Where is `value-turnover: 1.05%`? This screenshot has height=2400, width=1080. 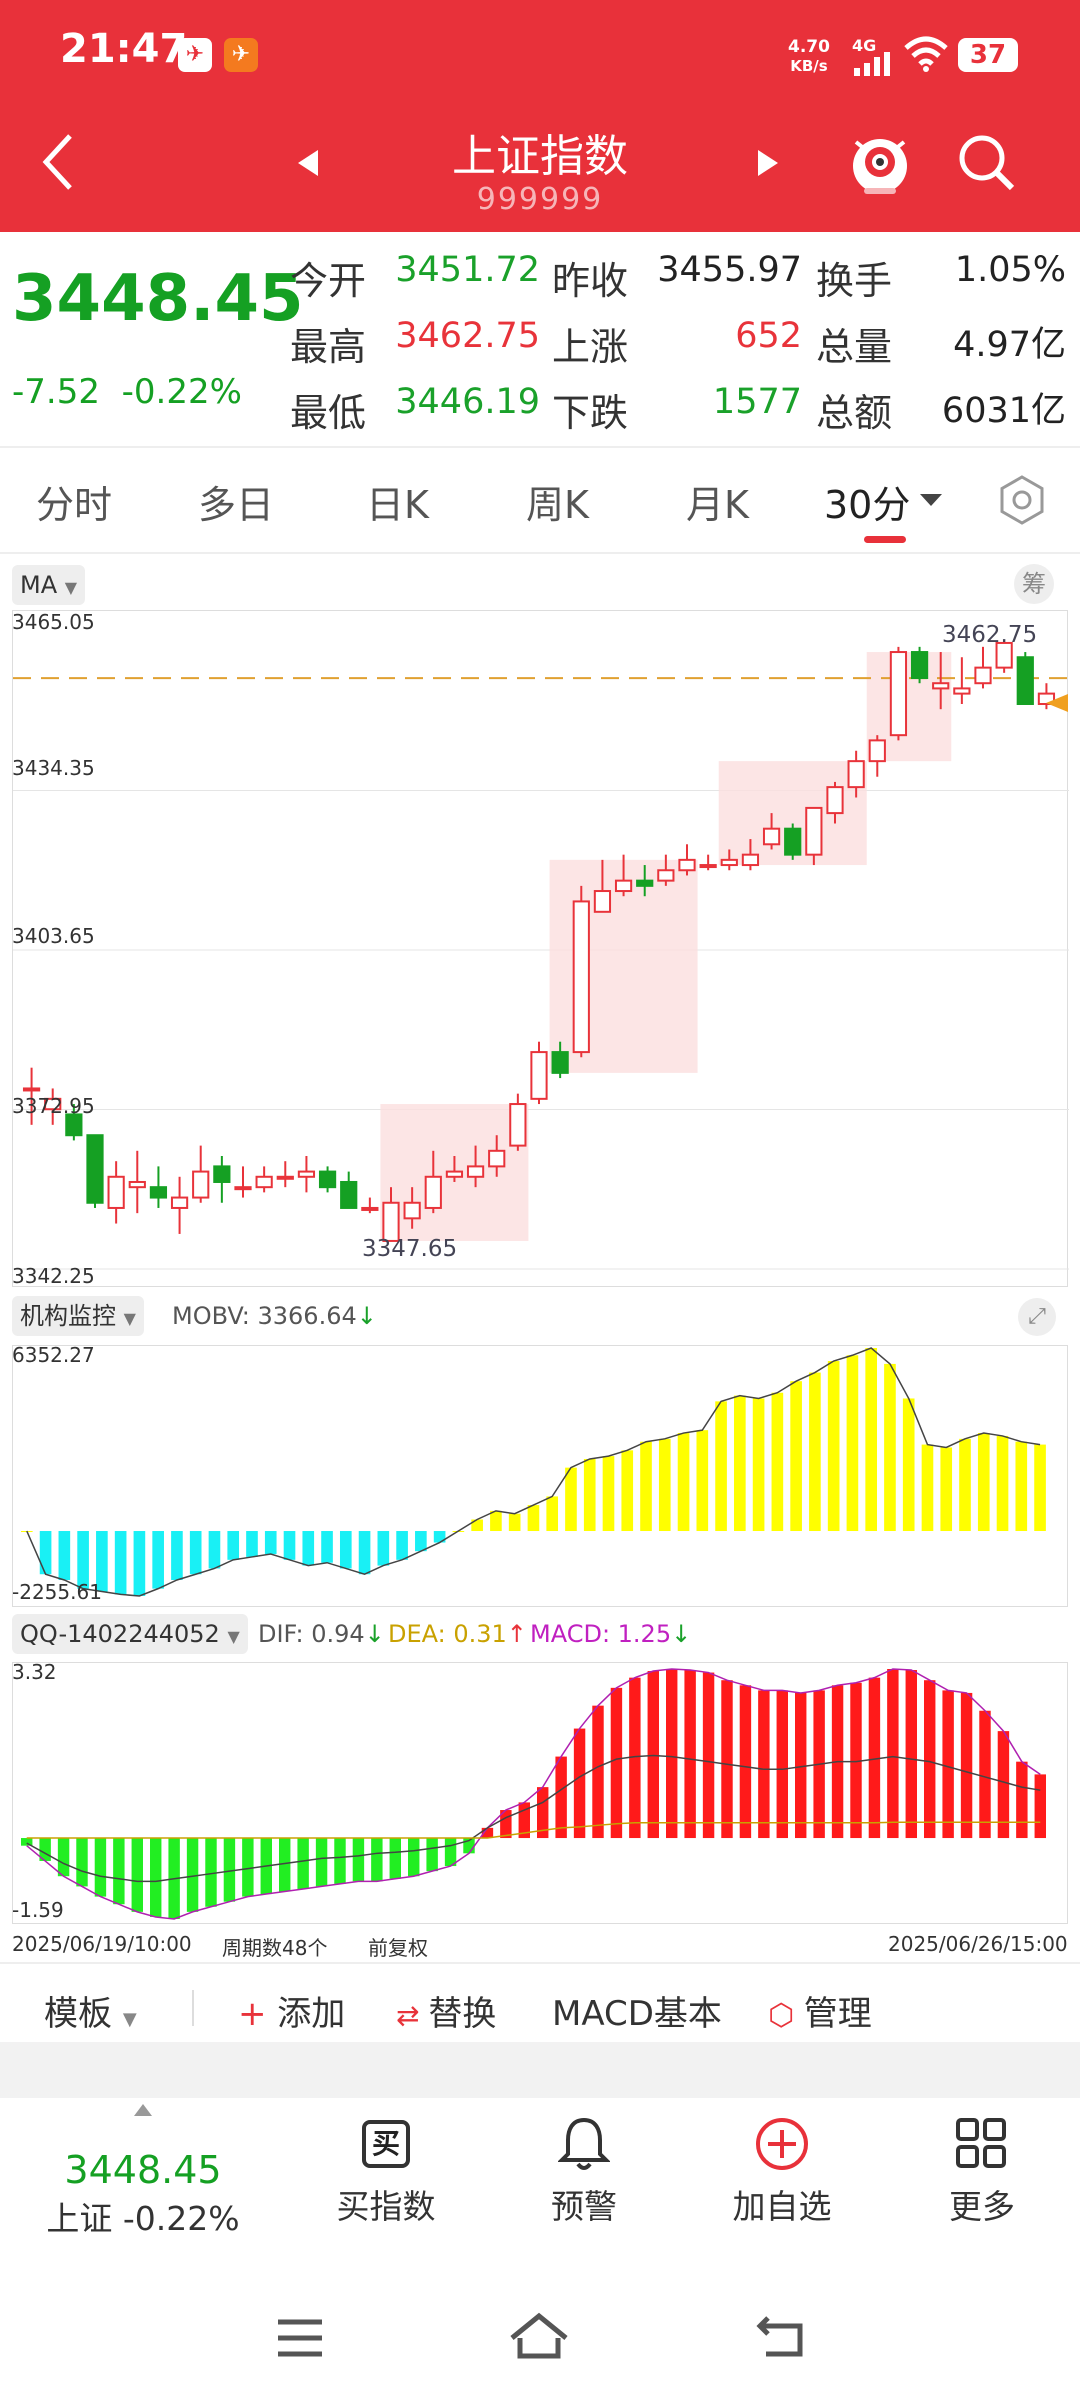
value-turnover: 1.05% is located at coordinates (1010, 270).